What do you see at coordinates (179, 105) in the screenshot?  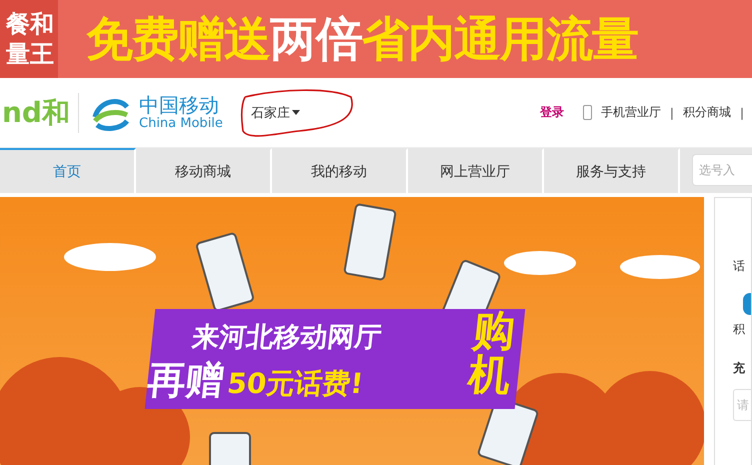 I see `logo-title: 中国移动` at bounding box center [179, 105].